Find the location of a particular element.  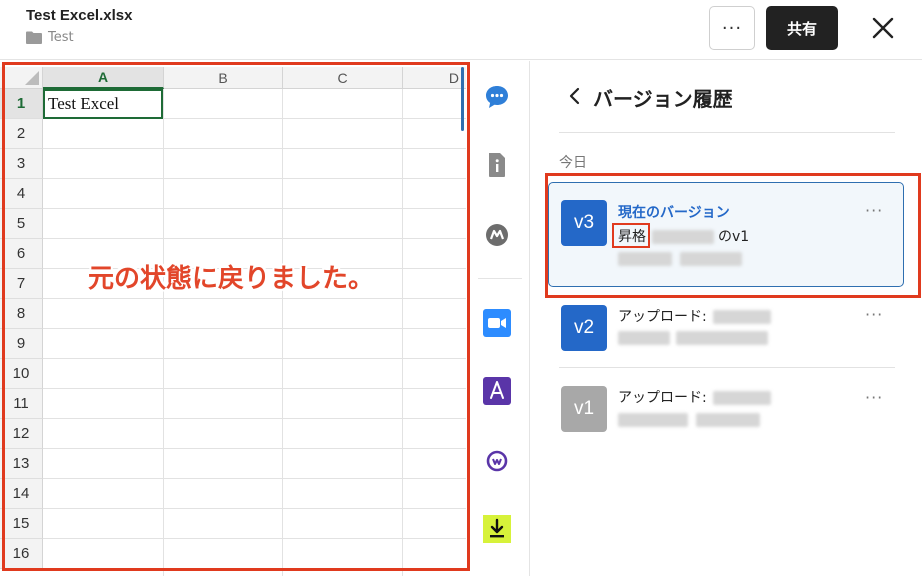

webex-icon is located at coordinates (497, 461).